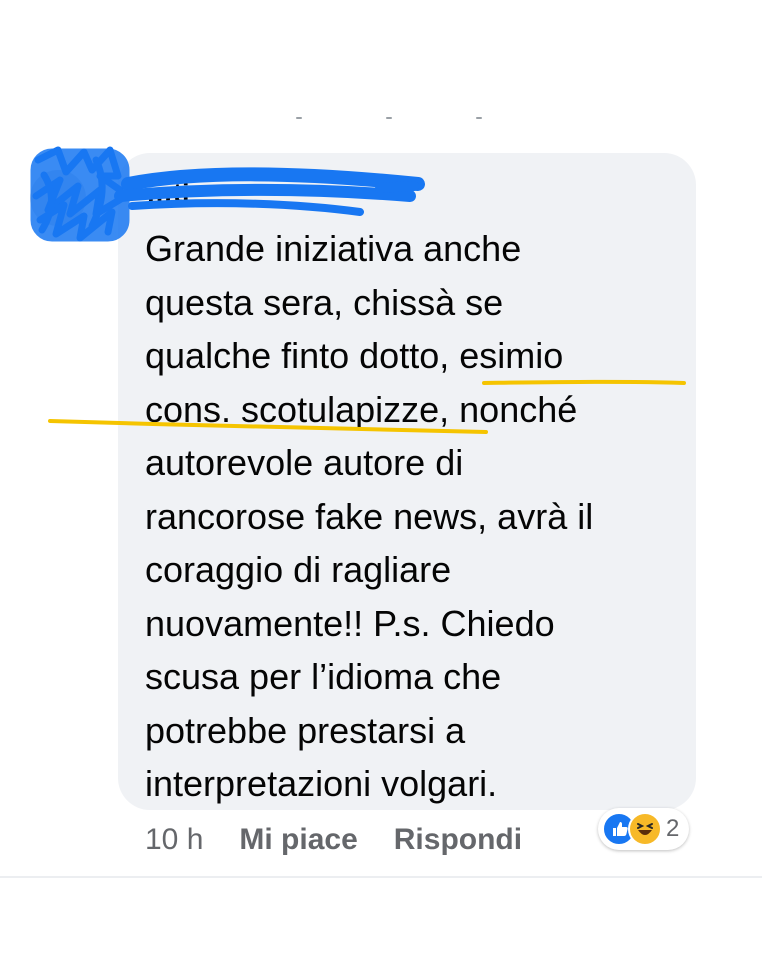  What do you see at coordinates (389, 119) in the screenshot?
I see `post-separator-marks` at bounding box center [389, 119].